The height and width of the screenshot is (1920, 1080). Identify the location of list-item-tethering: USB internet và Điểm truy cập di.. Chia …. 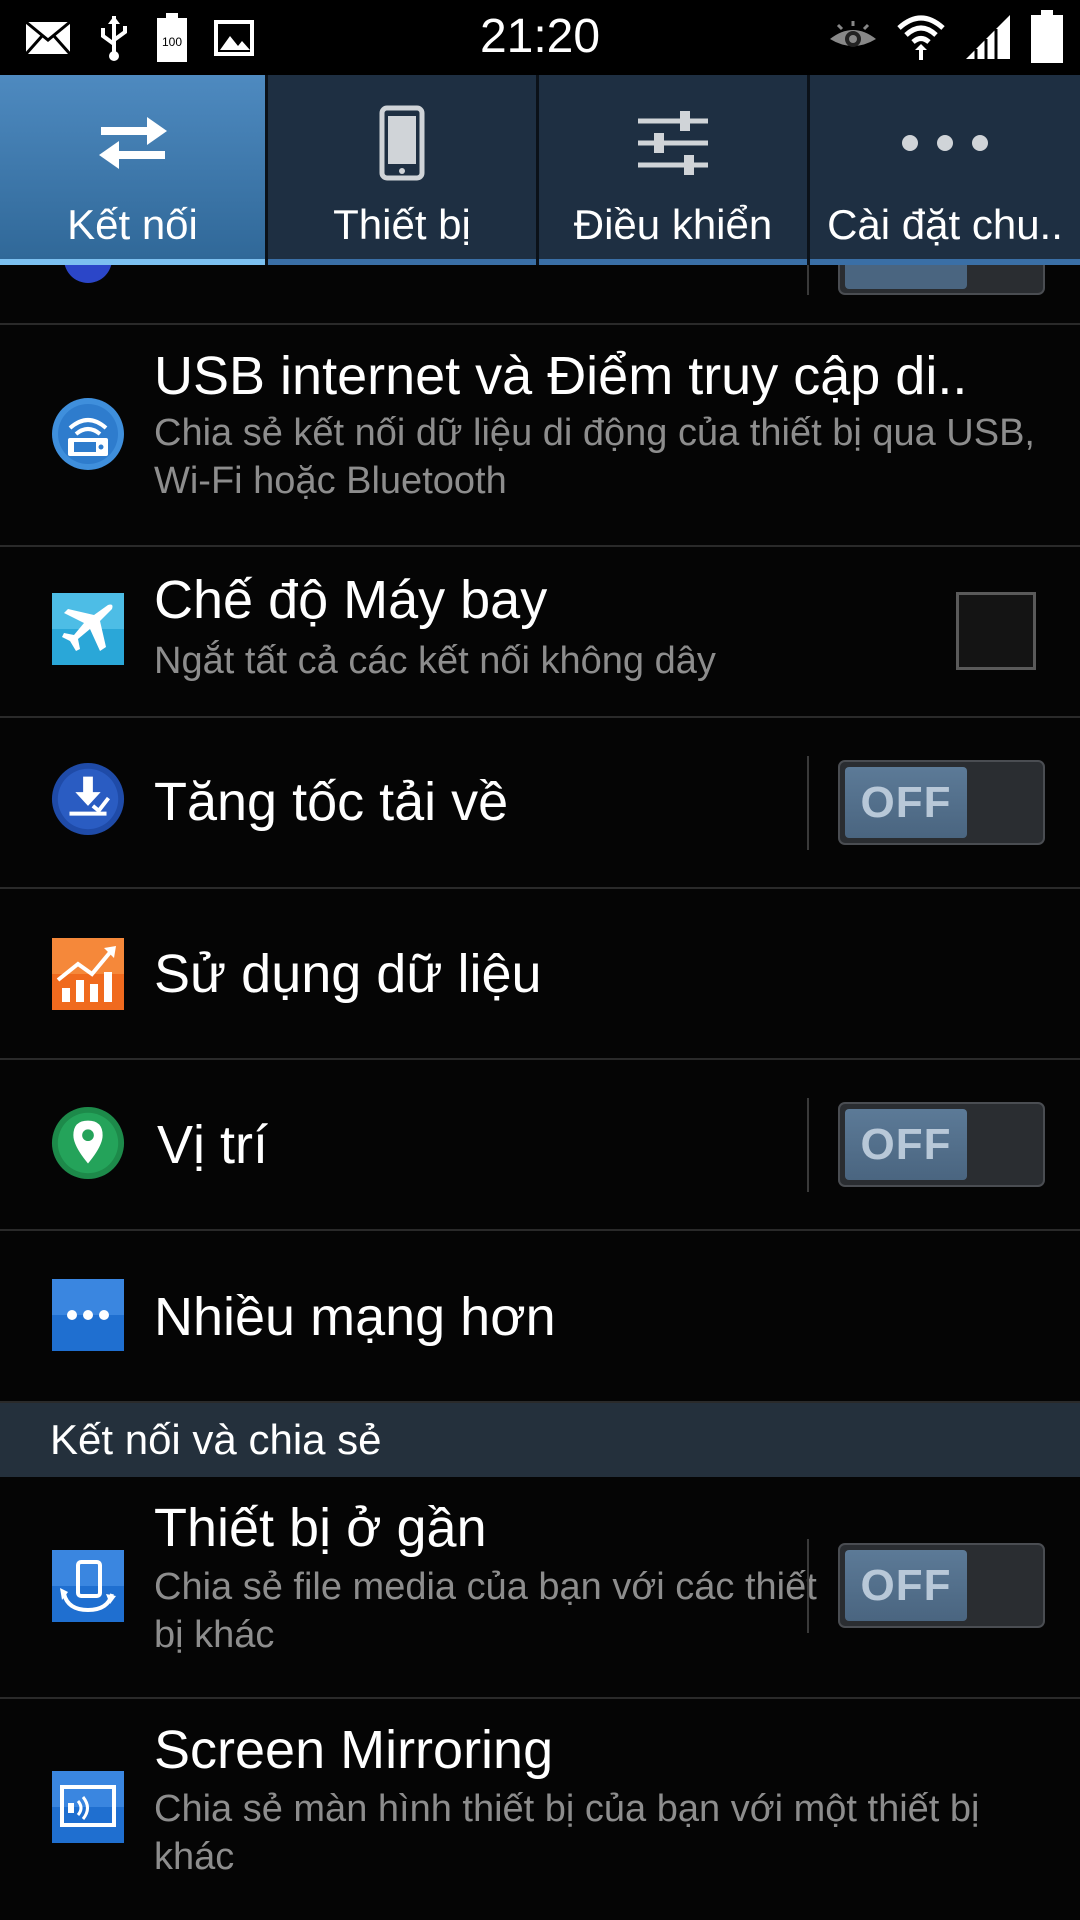
(540, 436).